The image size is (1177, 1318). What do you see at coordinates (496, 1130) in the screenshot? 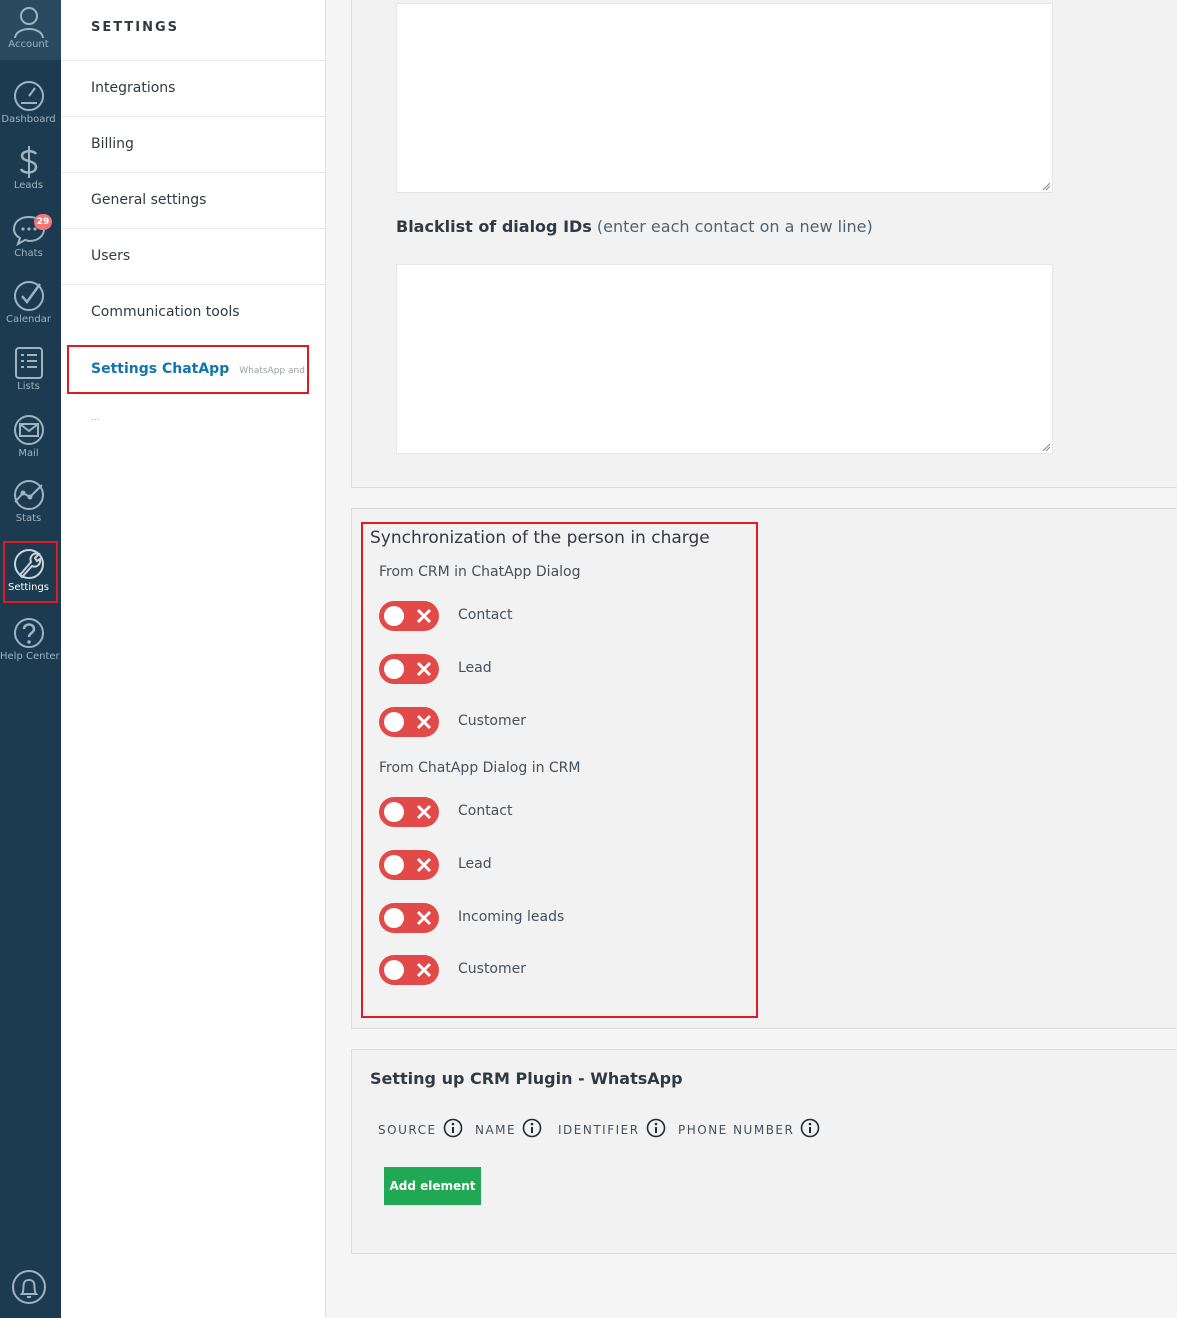
I see `column-label: NAME` at bounding box center [496, 1130].